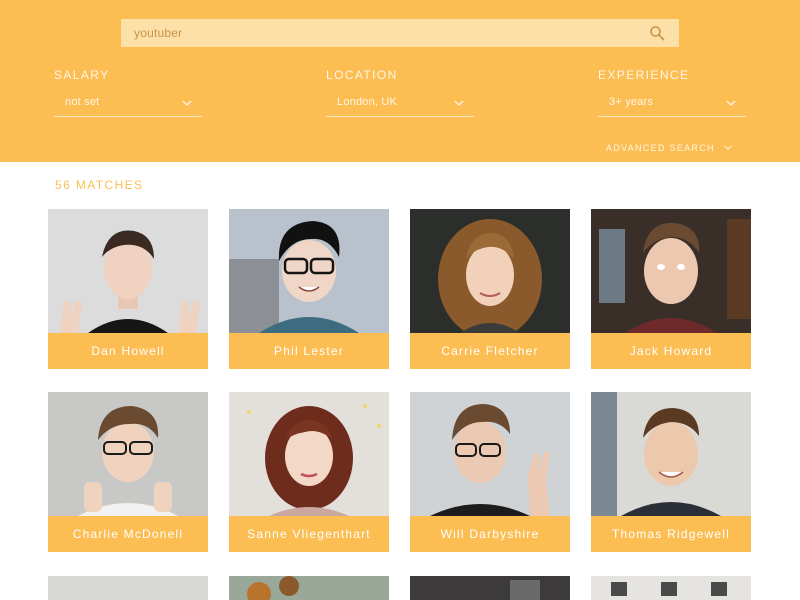 This screenshot has height=600, width=800. What do you see at coordinates (99, 185) in the screenshot?
I see `matches-count: 56 MATCHES` at bounding box center [99, 185].